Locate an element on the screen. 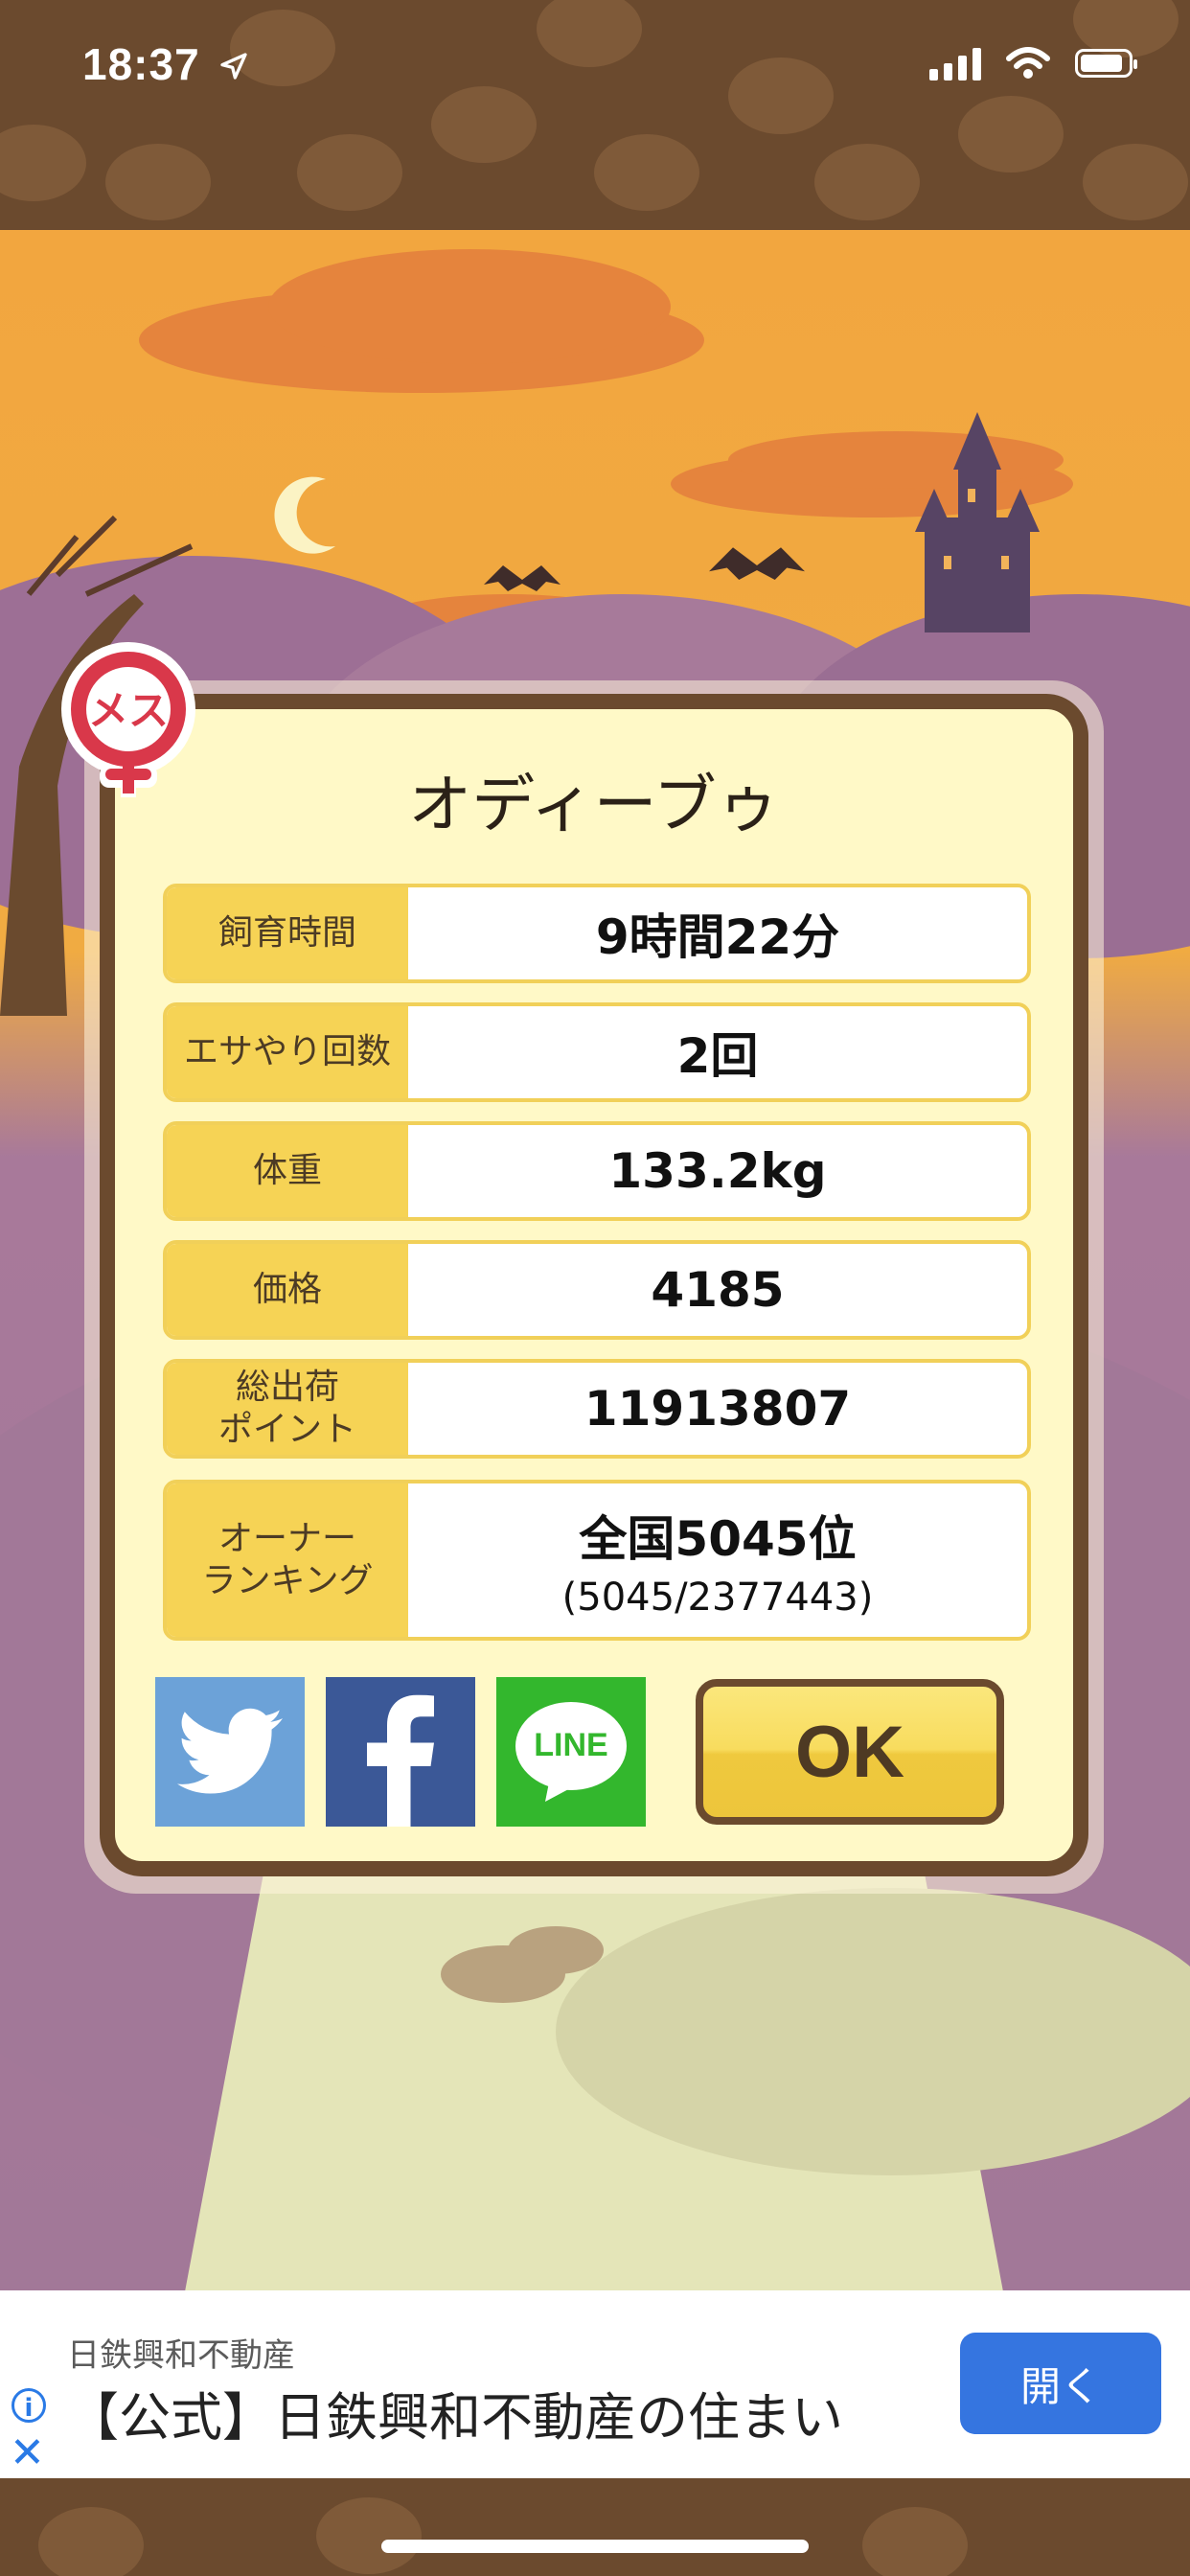 The width and height of the screenshot is (1190, 2576). status-icons is located at coordinates (1033, 63).